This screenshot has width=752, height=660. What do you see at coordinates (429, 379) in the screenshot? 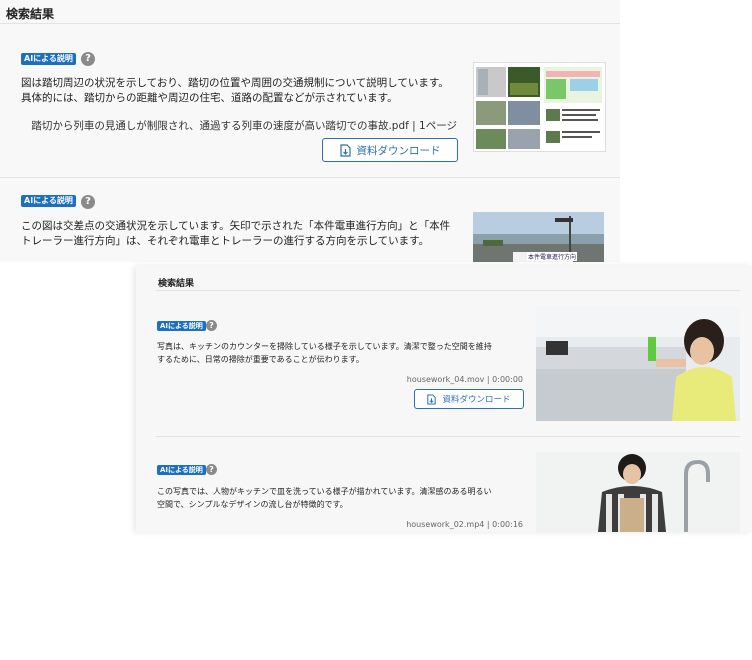
I see `result-file-meta: housework_04.mov | 0:00:00` at bounding box center [429, 379].